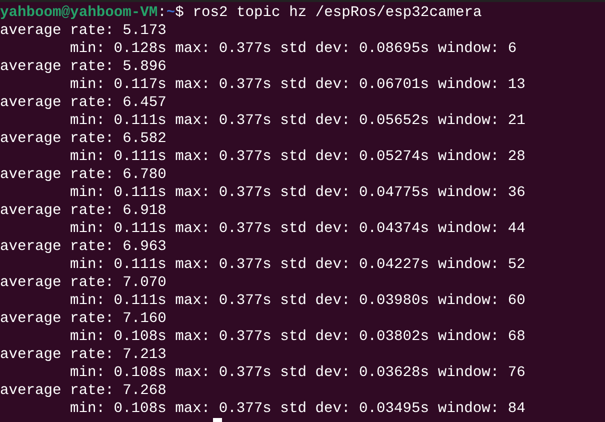 The width and height of the screenshot is (605, 422). Describe the element at coordinates (298, 157) in the screenshot. I see `stats-line: min: 0.111s max: 0.377s std dev: 0.05274s window: 28` at that location.